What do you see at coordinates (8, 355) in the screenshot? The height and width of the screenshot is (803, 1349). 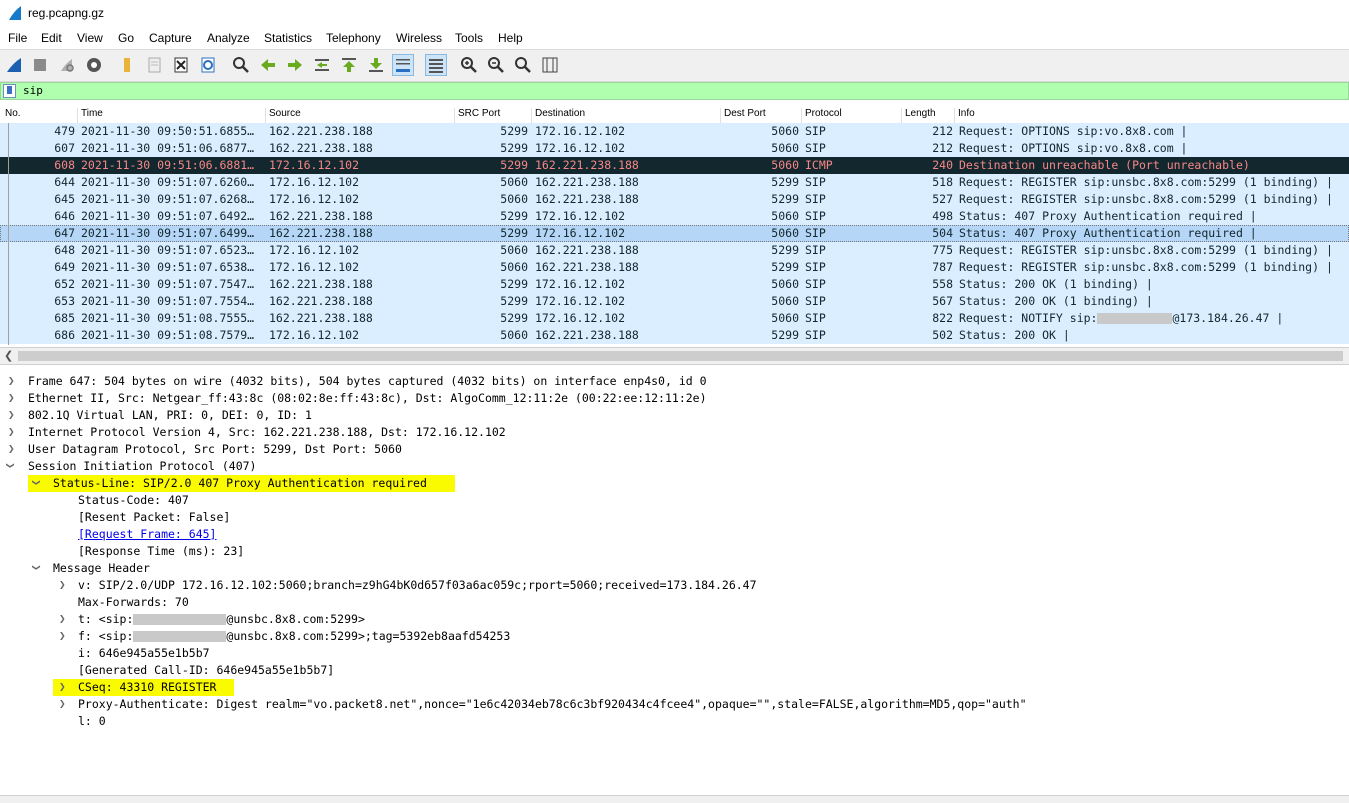 I see `scroll-left-arrow-icon: ❮` at bounding box center [8, 355].